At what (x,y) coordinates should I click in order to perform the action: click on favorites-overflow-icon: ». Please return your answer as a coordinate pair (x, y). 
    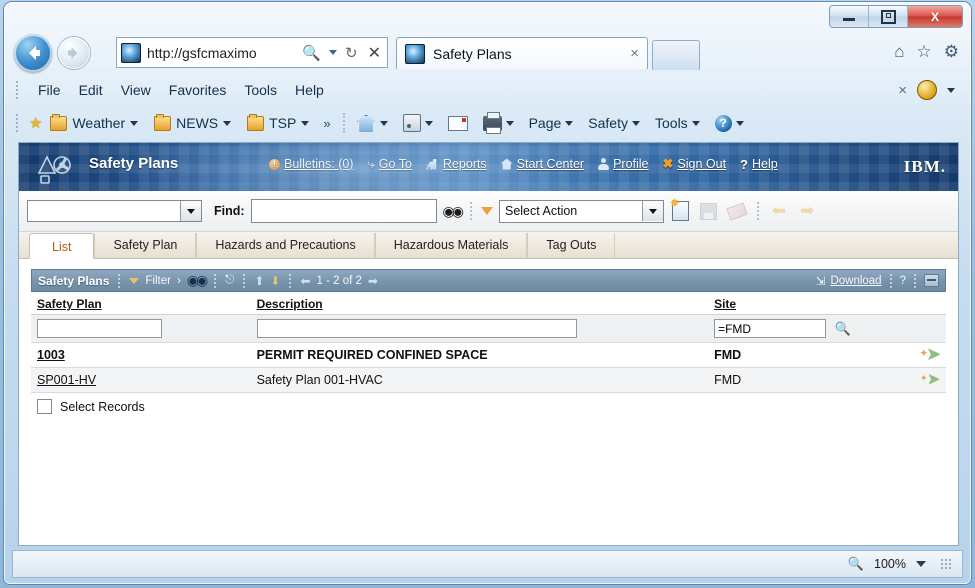
    Looking at the image, I should click on (326, 123).